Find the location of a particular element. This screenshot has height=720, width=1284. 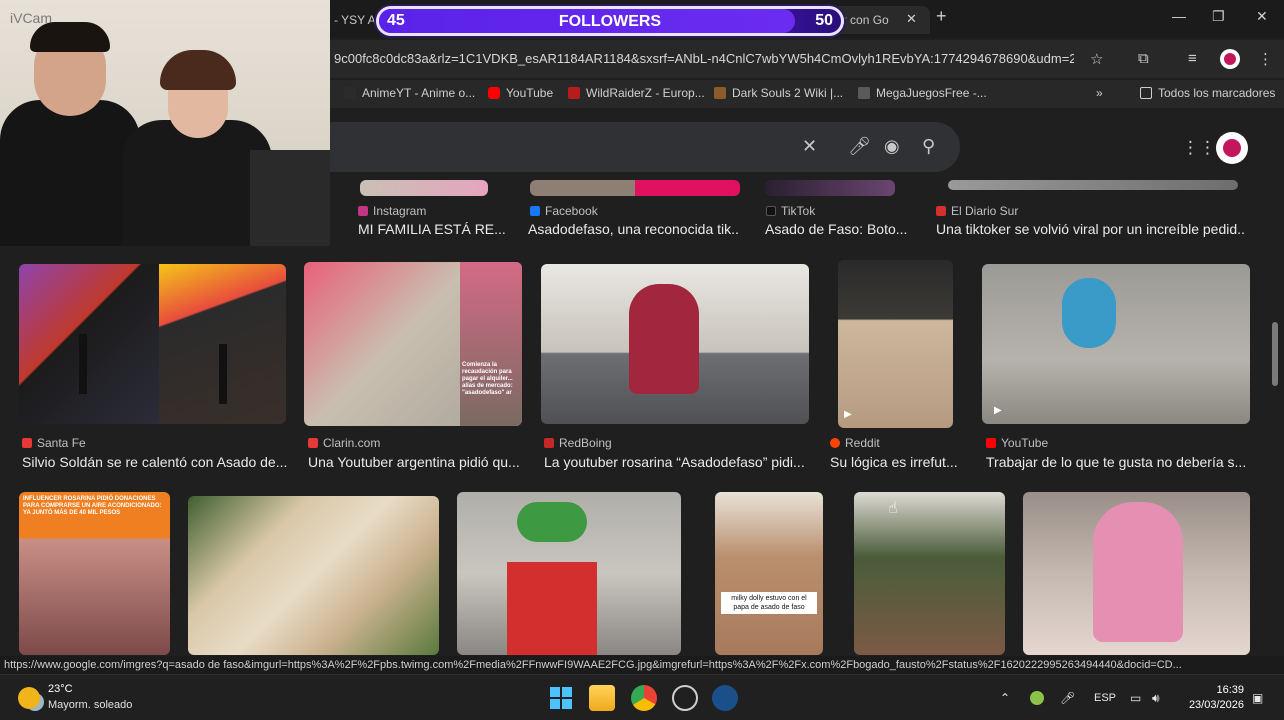

source-label: TikTok is located at coordinates (798, 211).